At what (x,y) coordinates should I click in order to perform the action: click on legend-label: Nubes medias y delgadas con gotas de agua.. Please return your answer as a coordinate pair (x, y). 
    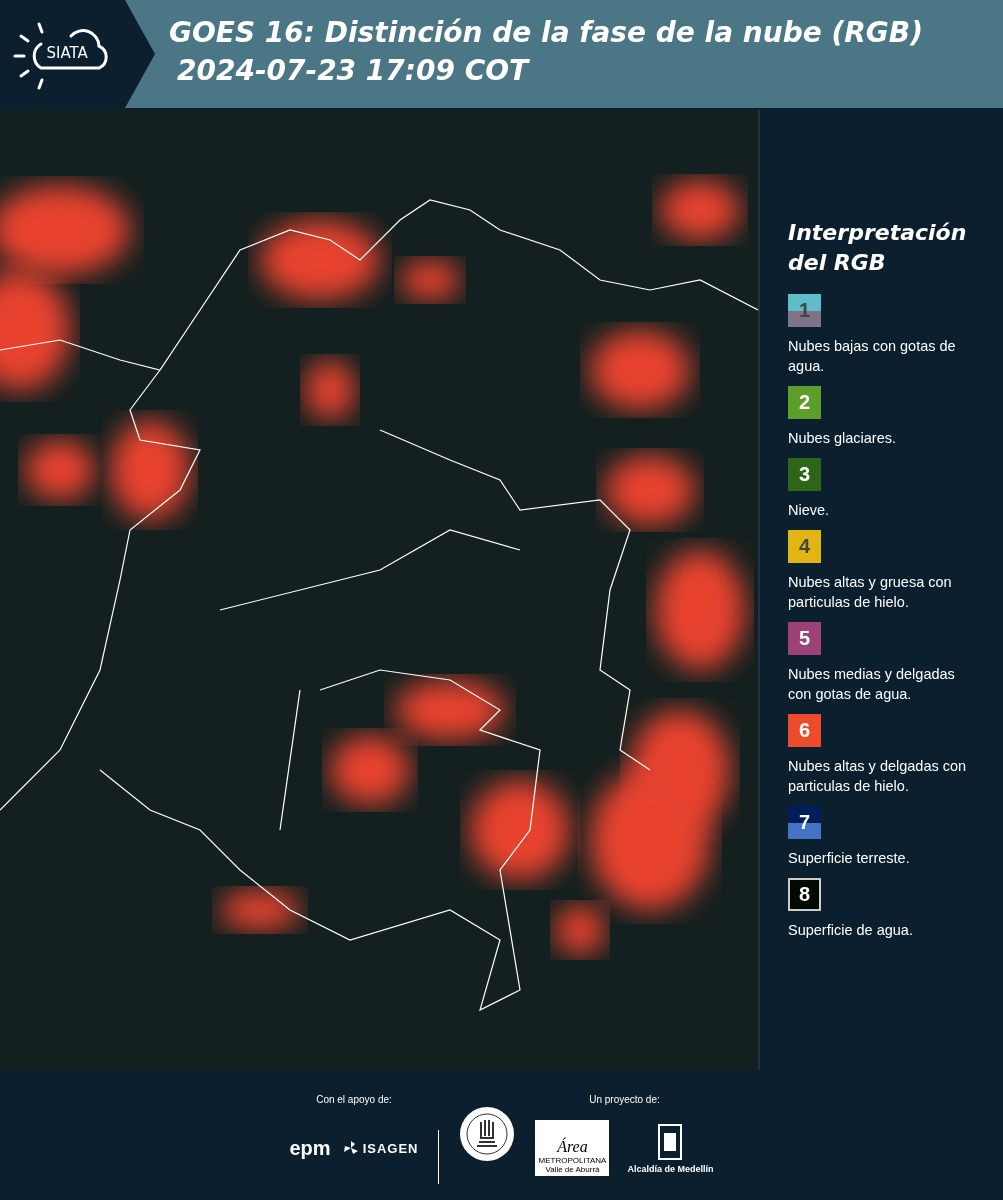
    Looking at the image, I should click on (872, 684).